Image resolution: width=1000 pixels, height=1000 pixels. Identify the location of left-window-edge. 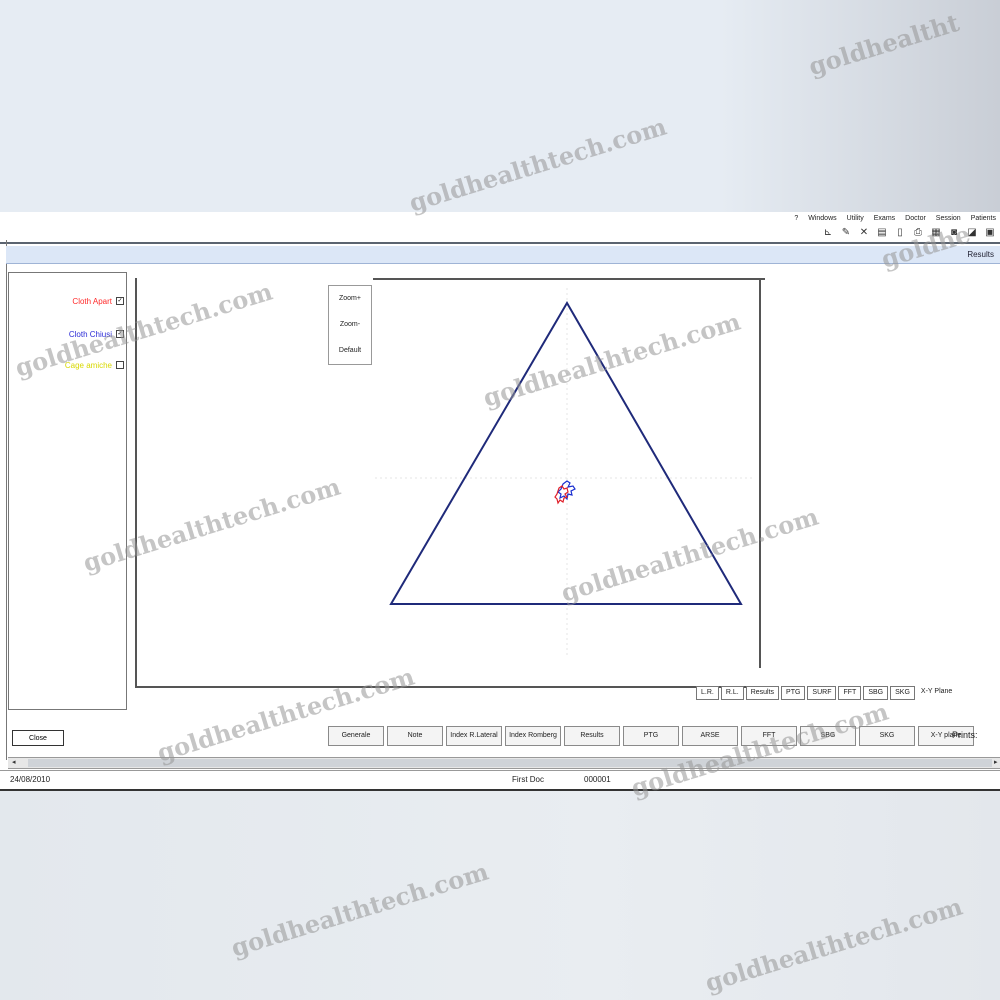
(3, 500).